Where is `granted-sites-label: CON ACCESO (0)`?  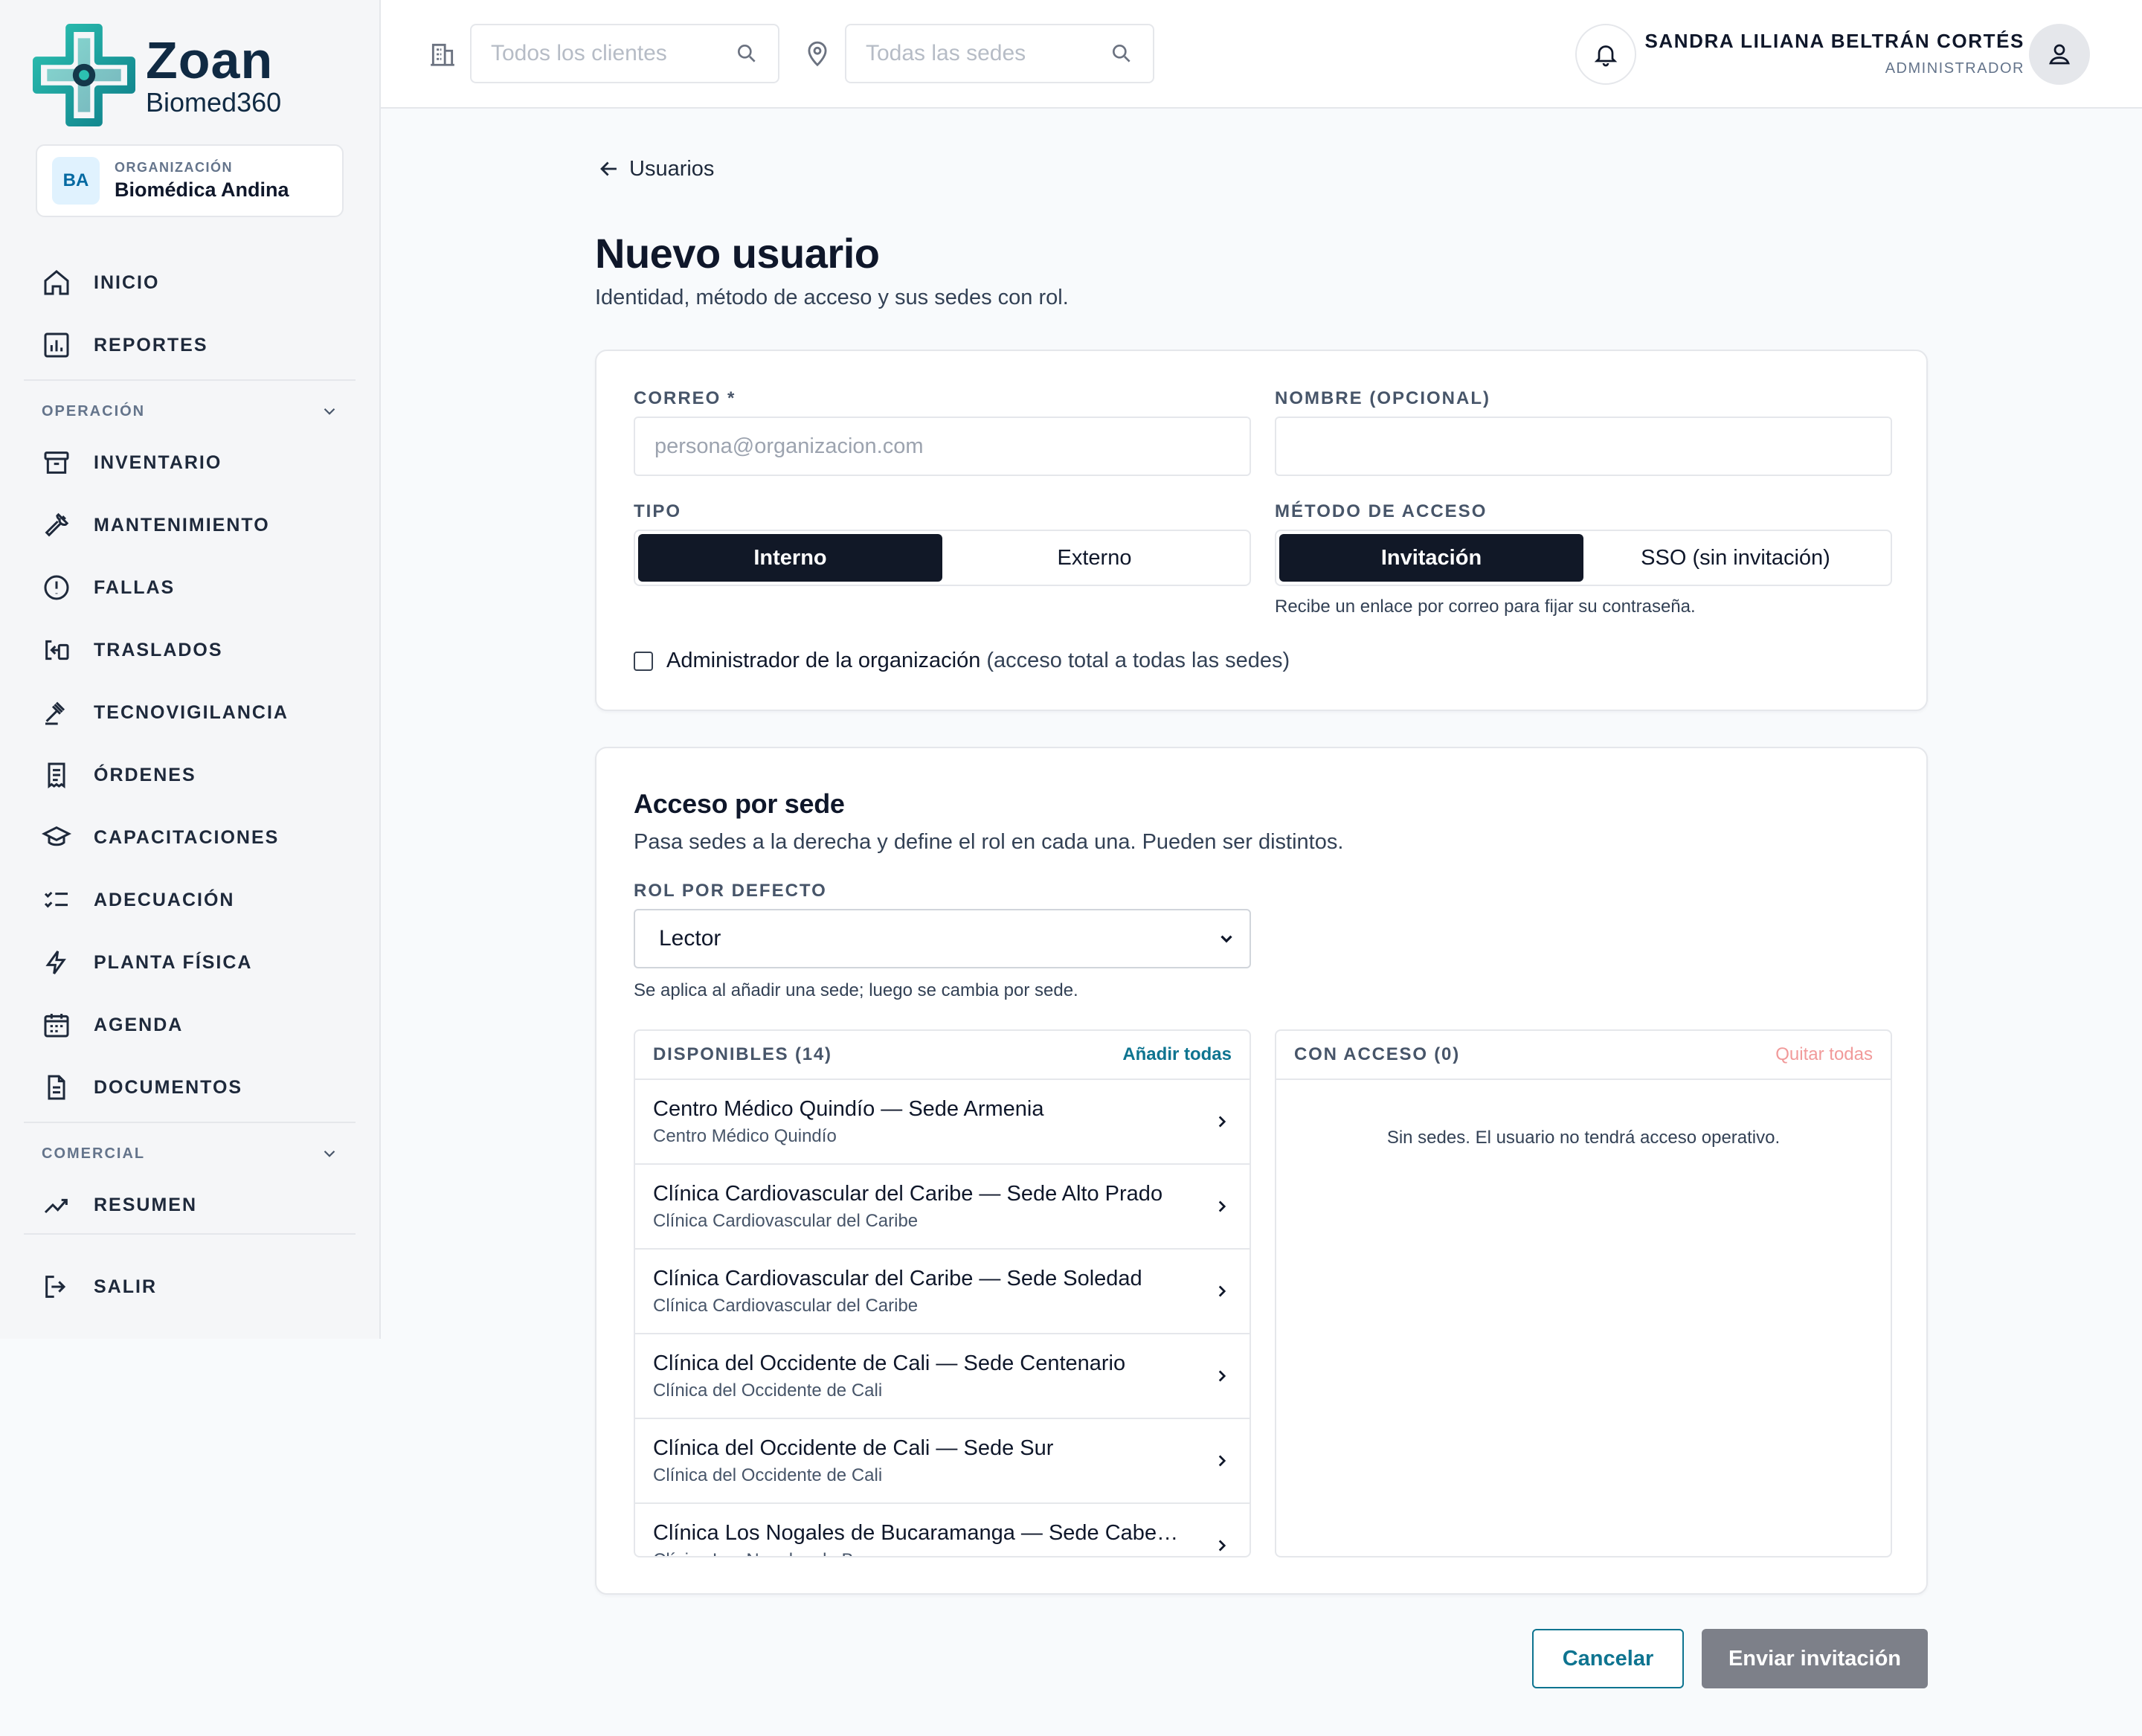 granted-sites-label: CON ACCESO (0) is located at coordinates (1377, 1054).